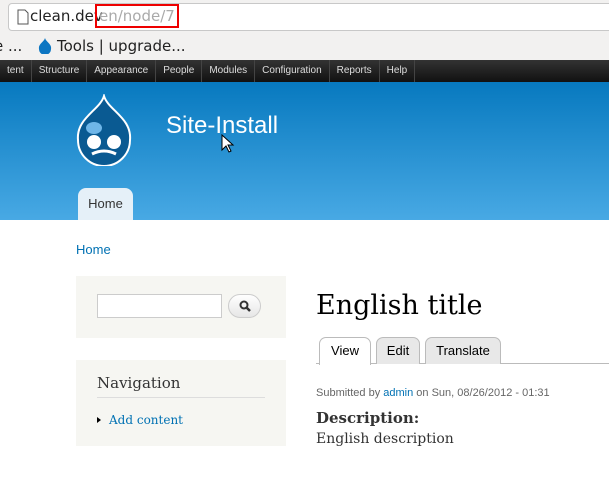 The image size is (609, 491). What do you see at coordinates (483, 393) in the screenshot?
I see `submitted-date: on Sun, 08/26/2012 - 01:31` at bounding box center [483, 393].